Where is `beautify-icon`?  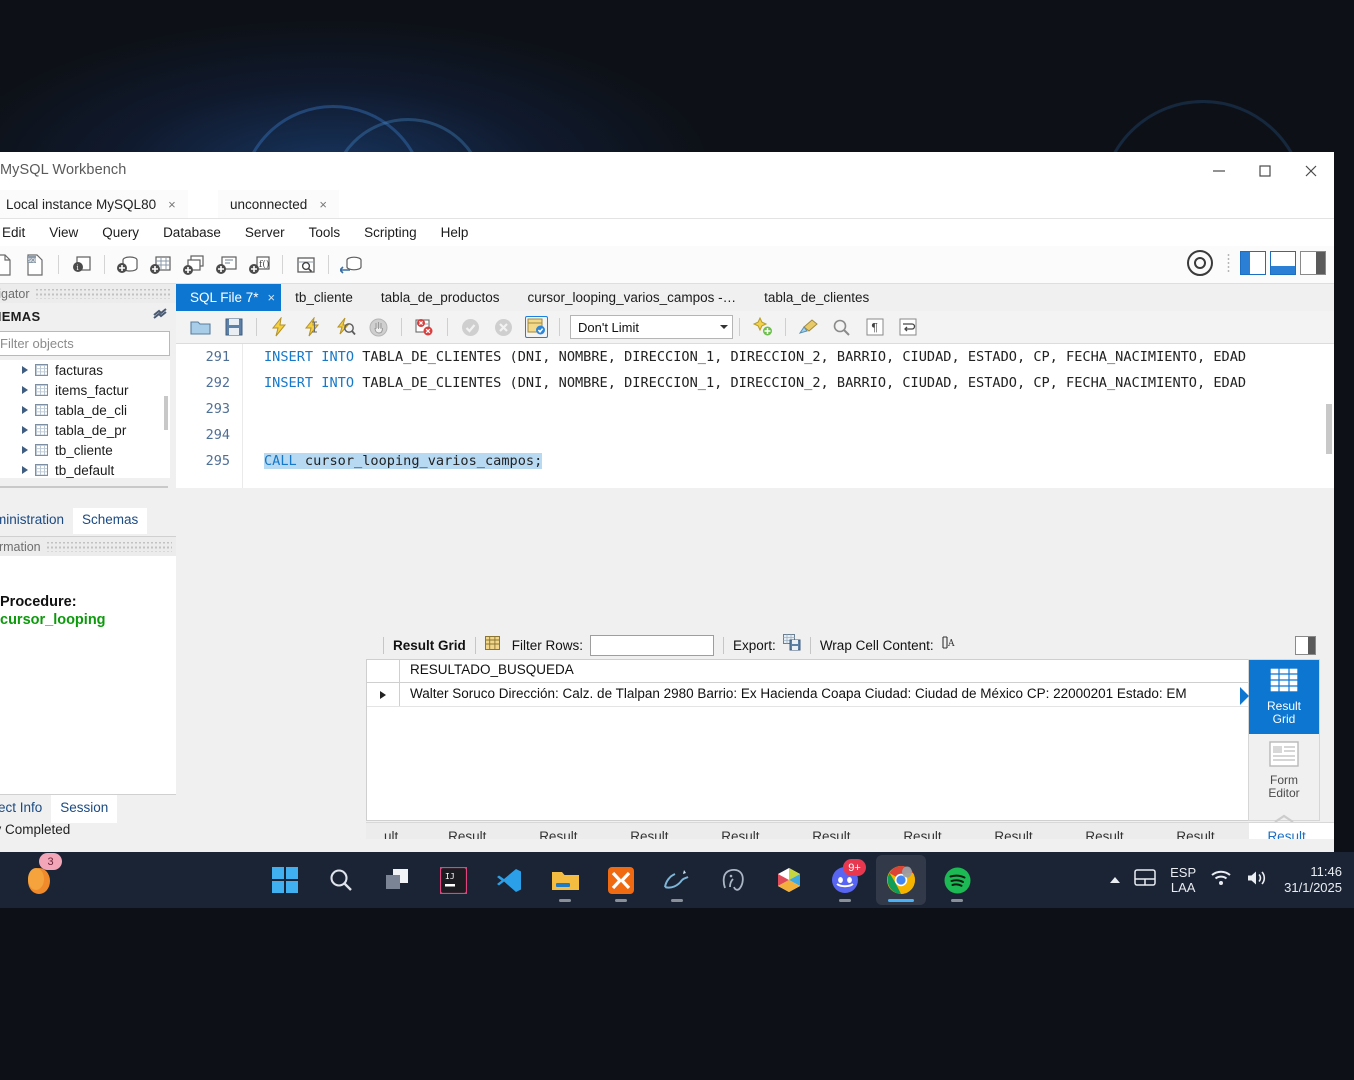 beautify-icon is located at coordinates (762, 327).